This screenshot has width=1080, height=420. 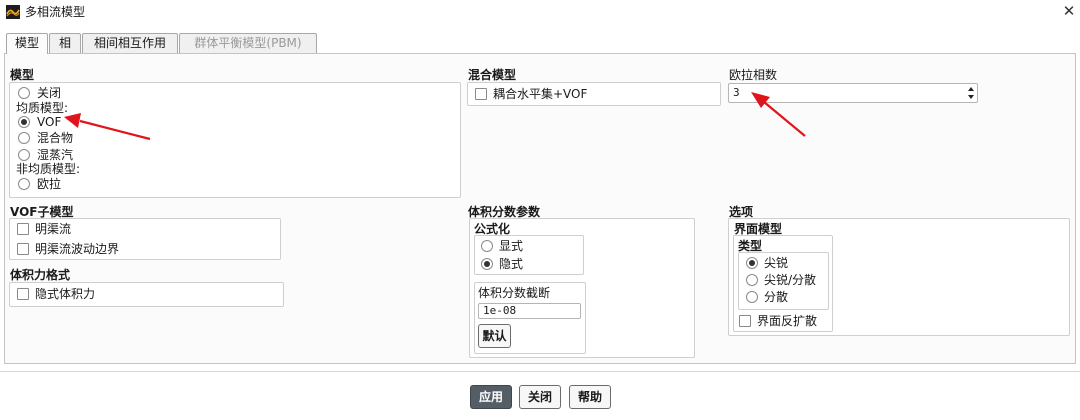 What do you see at coordinates (107, 127) in the screenshot?
I see `annotation-arrow-vof` at bounding box center [107, 127].